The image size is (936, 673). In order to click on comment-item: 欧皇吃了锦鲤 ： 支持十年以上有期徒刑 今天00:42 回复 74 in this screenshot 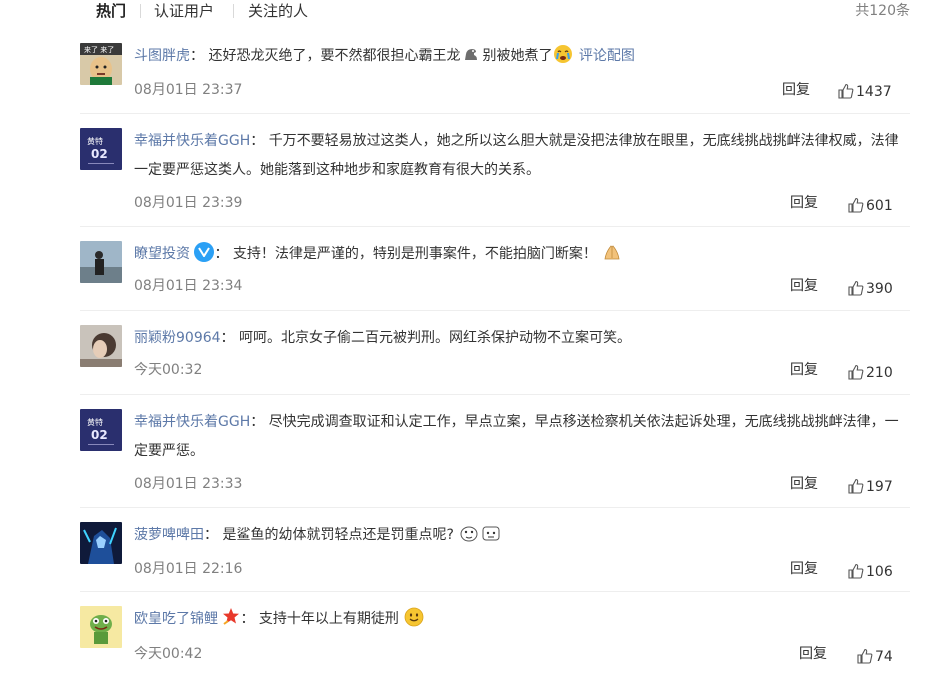, I will do `click(468, 632)`.